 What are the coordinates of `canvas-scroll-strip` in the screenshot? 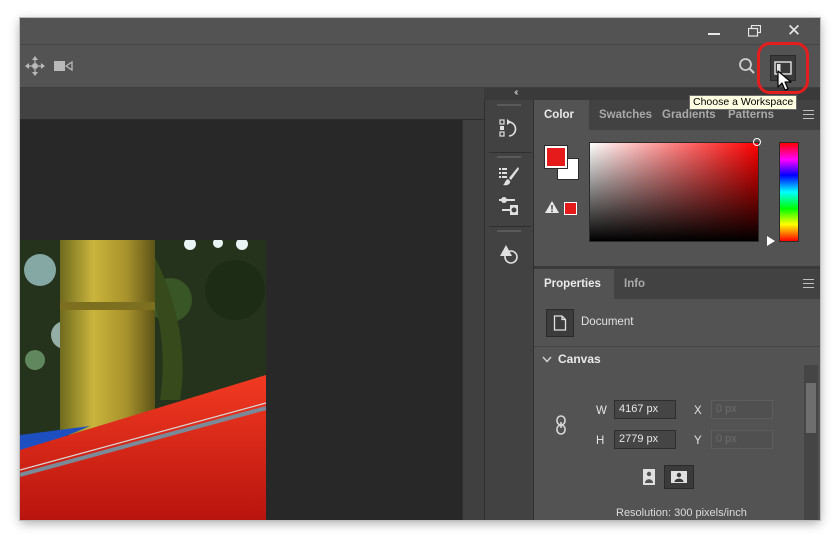 It's located at (473, 320).